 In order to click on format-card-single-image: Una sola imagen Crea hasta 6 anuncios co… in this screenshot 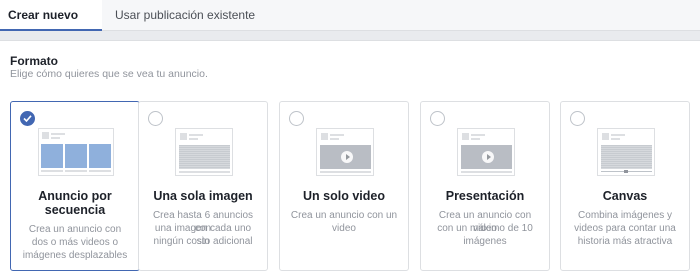, I will do `click(203, 186)`.